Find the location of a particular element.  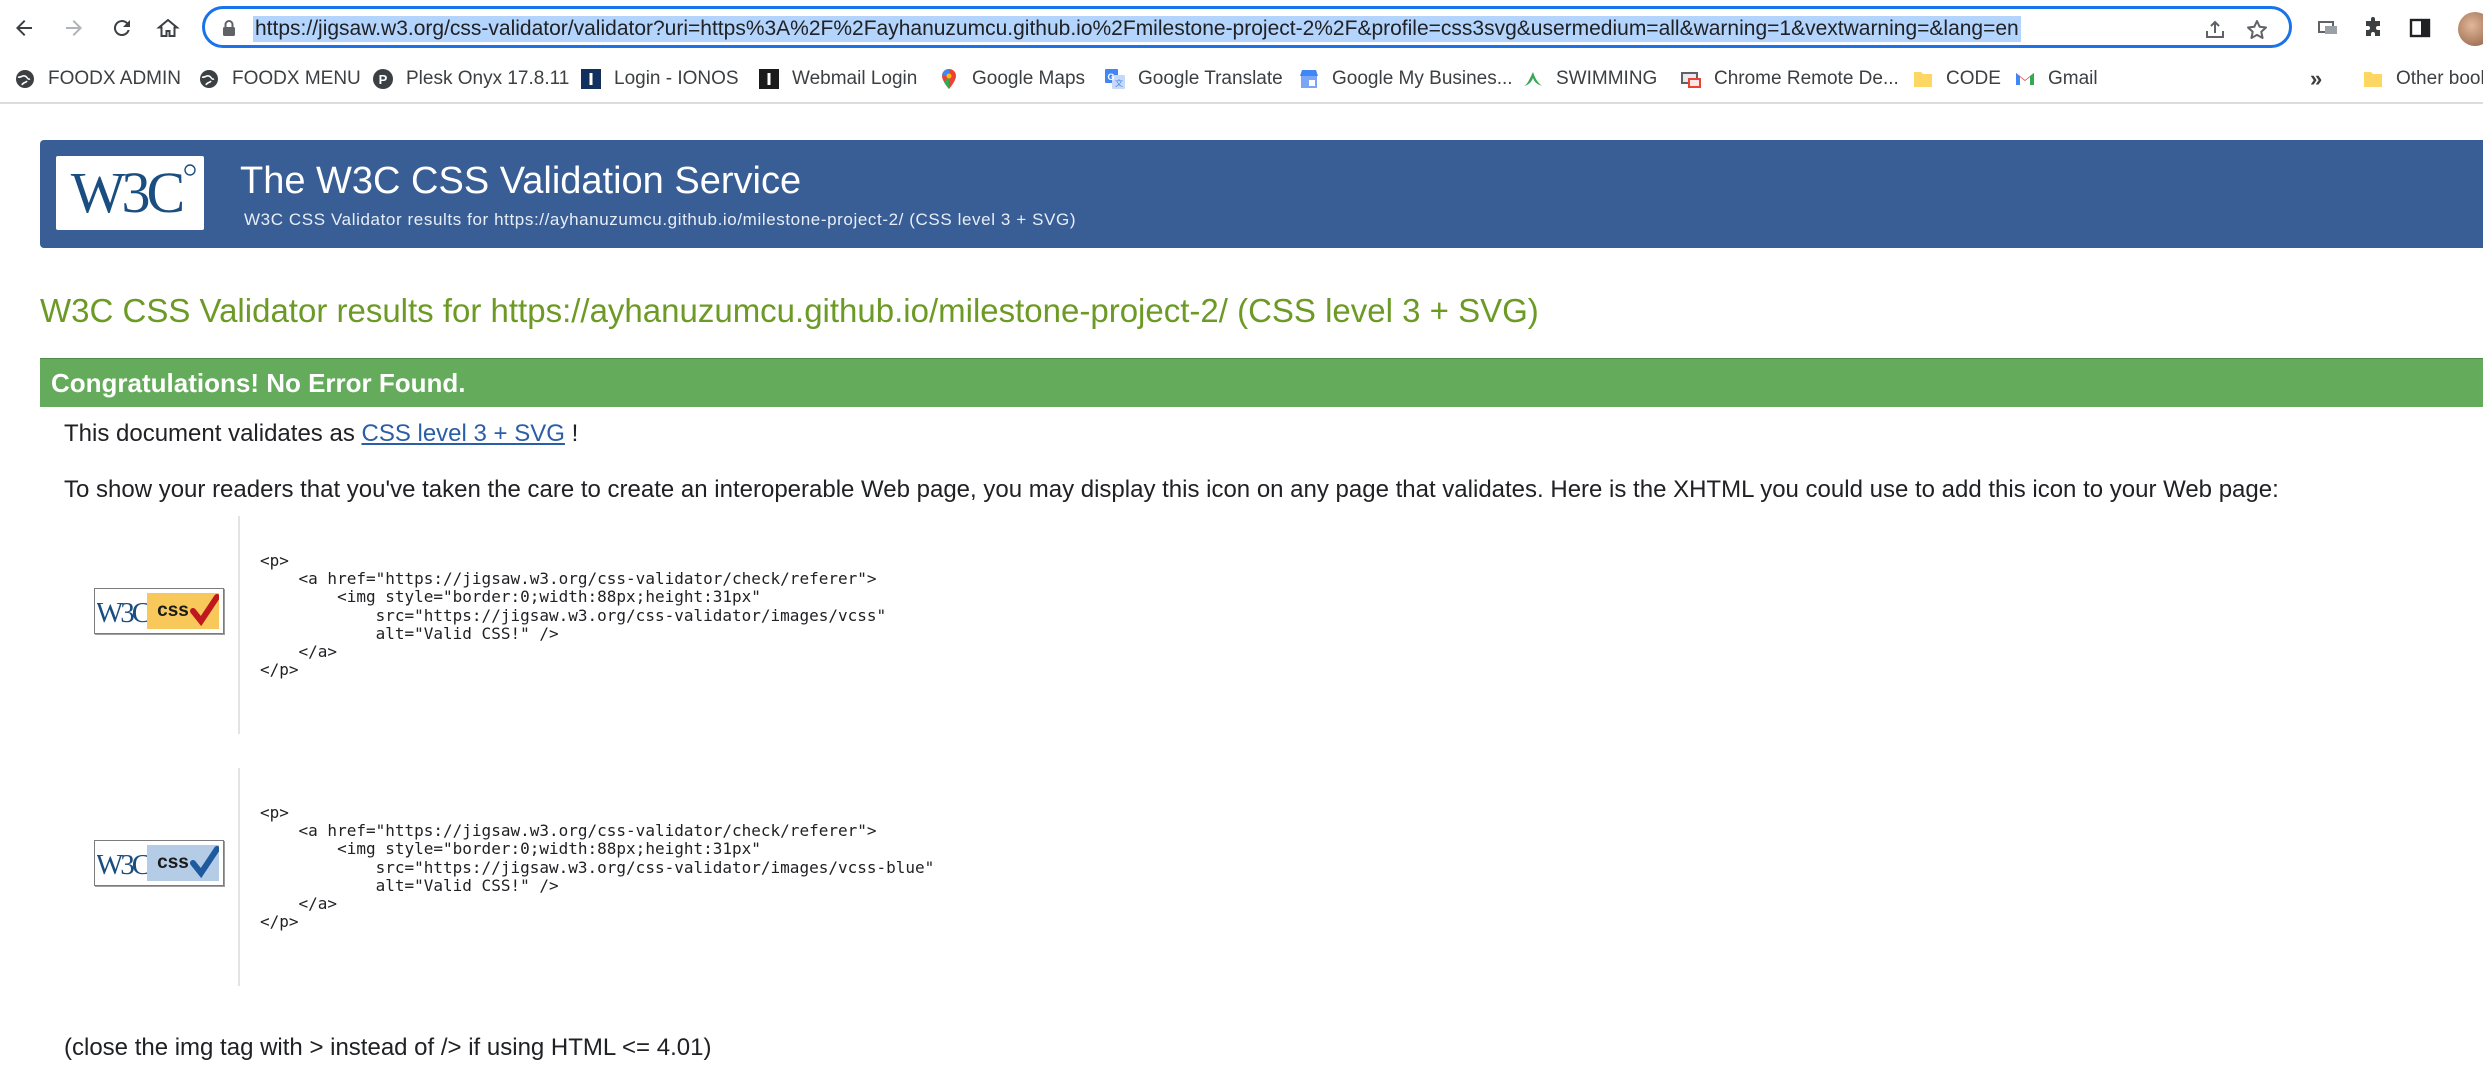

share-icon is located at coordinates (2215, 30).